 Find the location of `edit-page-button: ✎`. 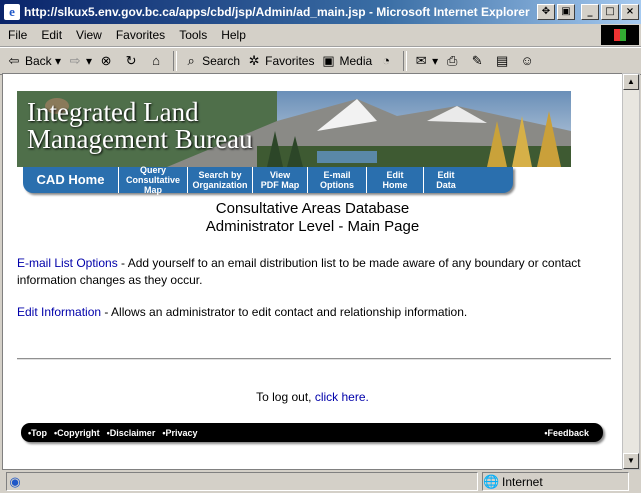

edit-page-button: ✎ is located at coordinates (478, 61).